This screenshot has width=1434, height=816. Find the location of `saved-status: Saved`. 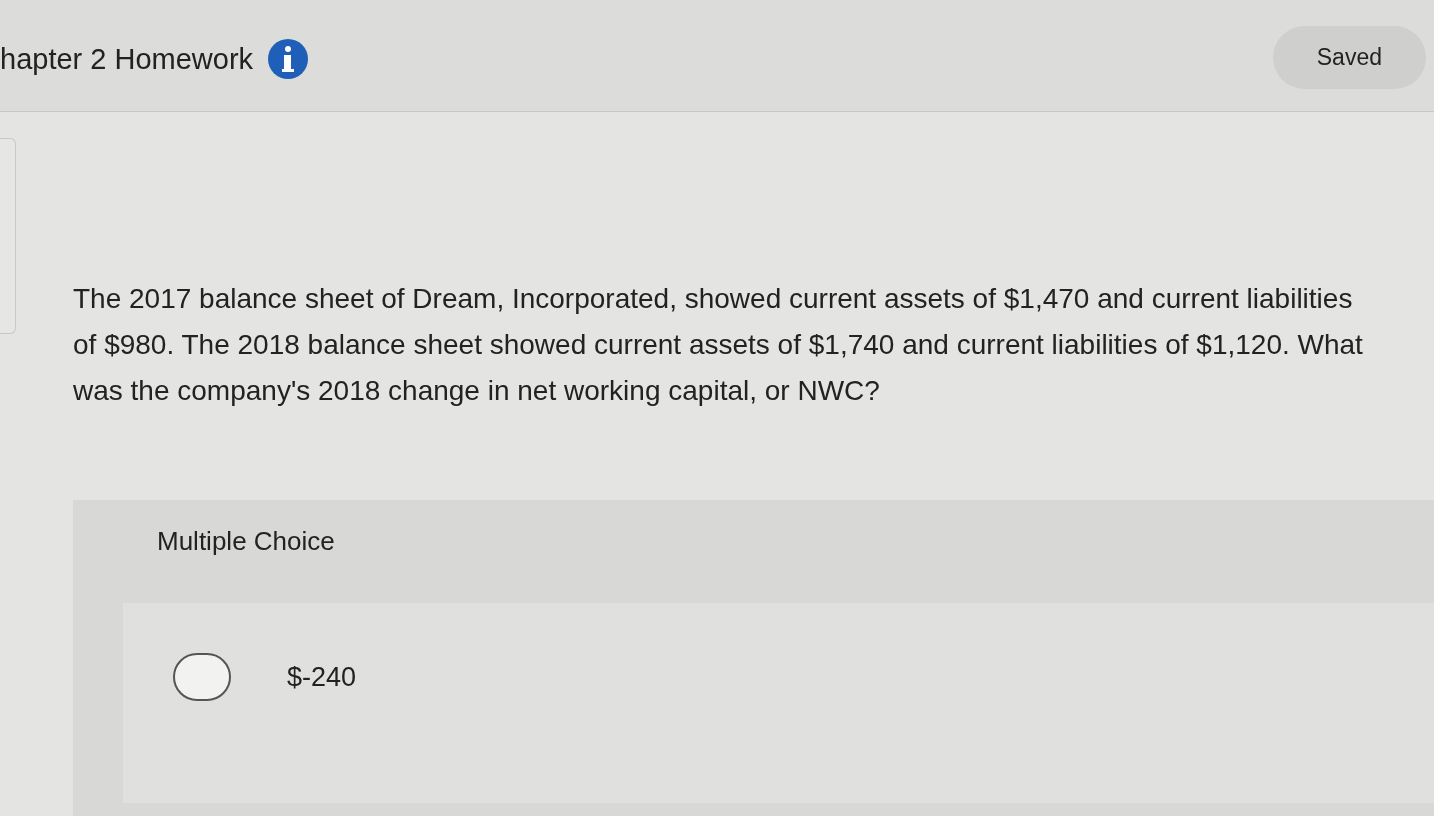

saved-status: Saved is located at coordinates (1349, 57).